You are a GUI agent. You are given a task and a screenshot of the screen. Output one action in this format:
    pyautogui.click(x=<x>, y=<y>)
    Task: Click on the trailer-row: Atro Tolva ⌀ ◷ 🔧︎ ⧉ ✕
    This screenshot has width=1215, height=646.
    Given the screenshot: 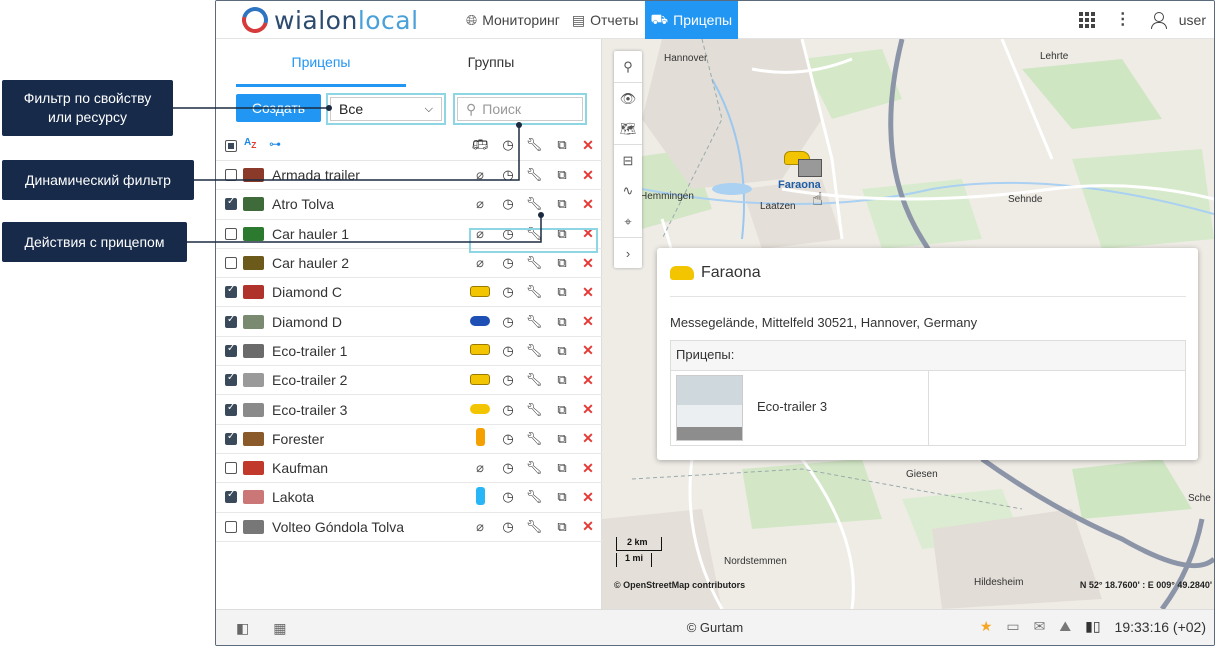 What is the action you would take?
    pyautogui.click(x=409, y=205)
    